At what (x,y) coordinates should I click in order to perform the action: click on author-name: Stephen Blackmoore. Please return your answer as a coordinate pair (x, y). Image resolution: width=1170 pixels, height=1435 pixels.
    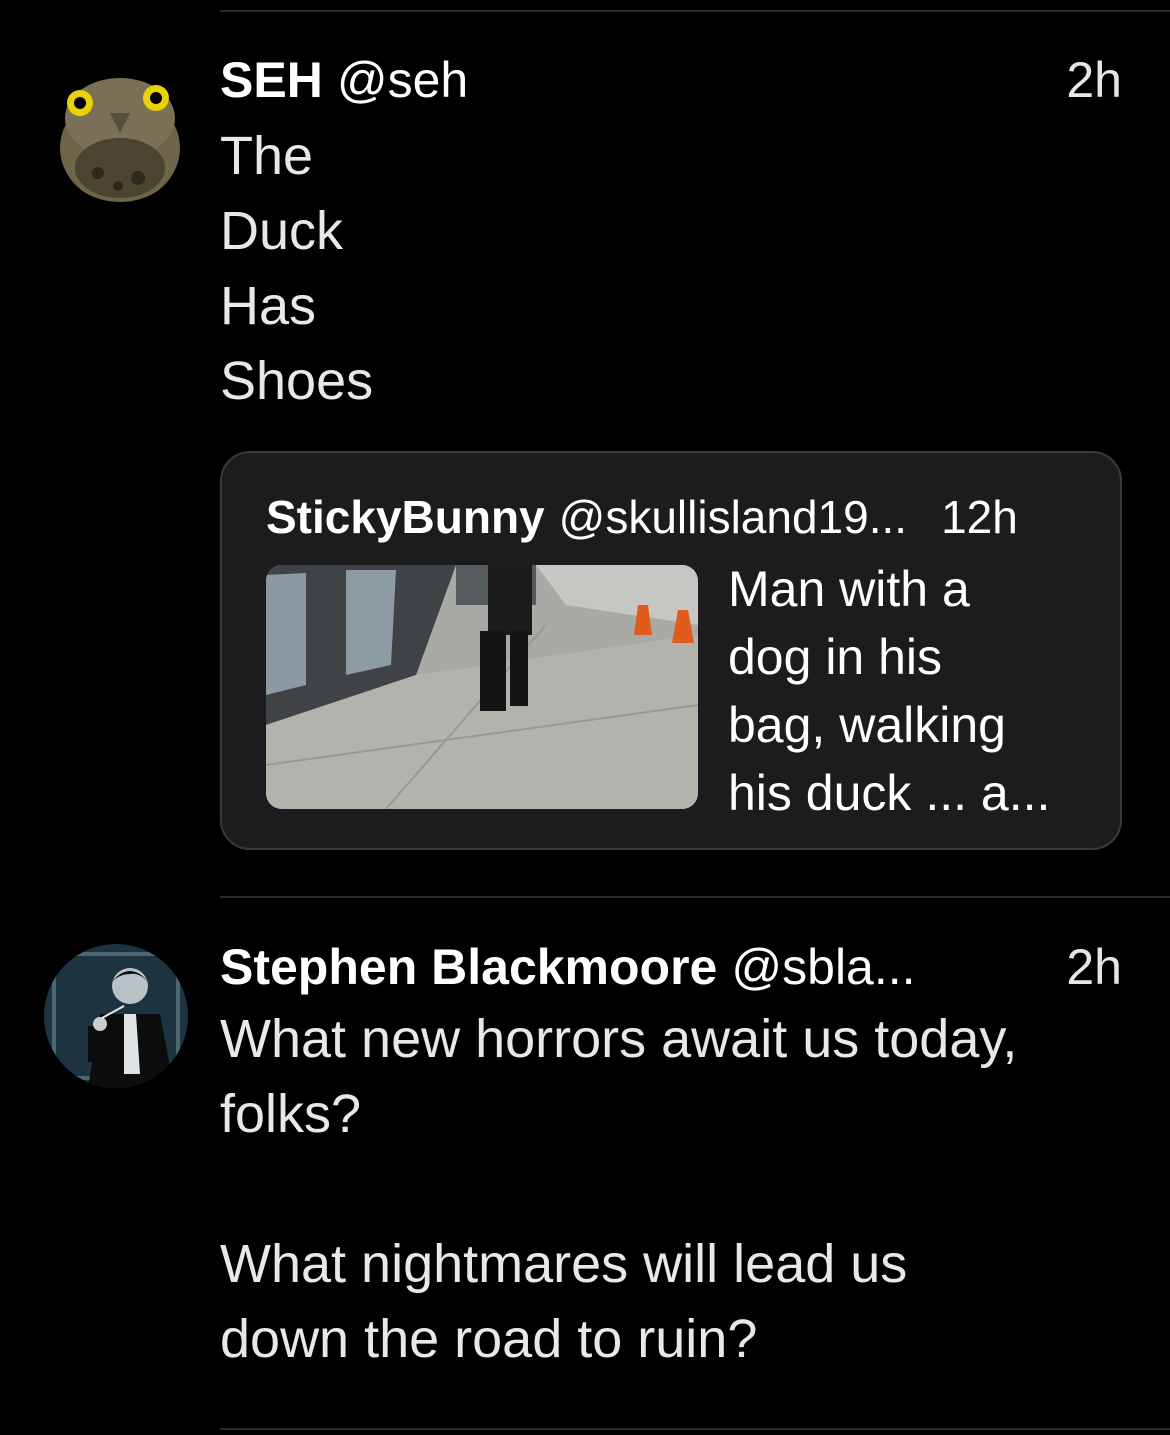
    Looking at the image, I should click on (468, 967).